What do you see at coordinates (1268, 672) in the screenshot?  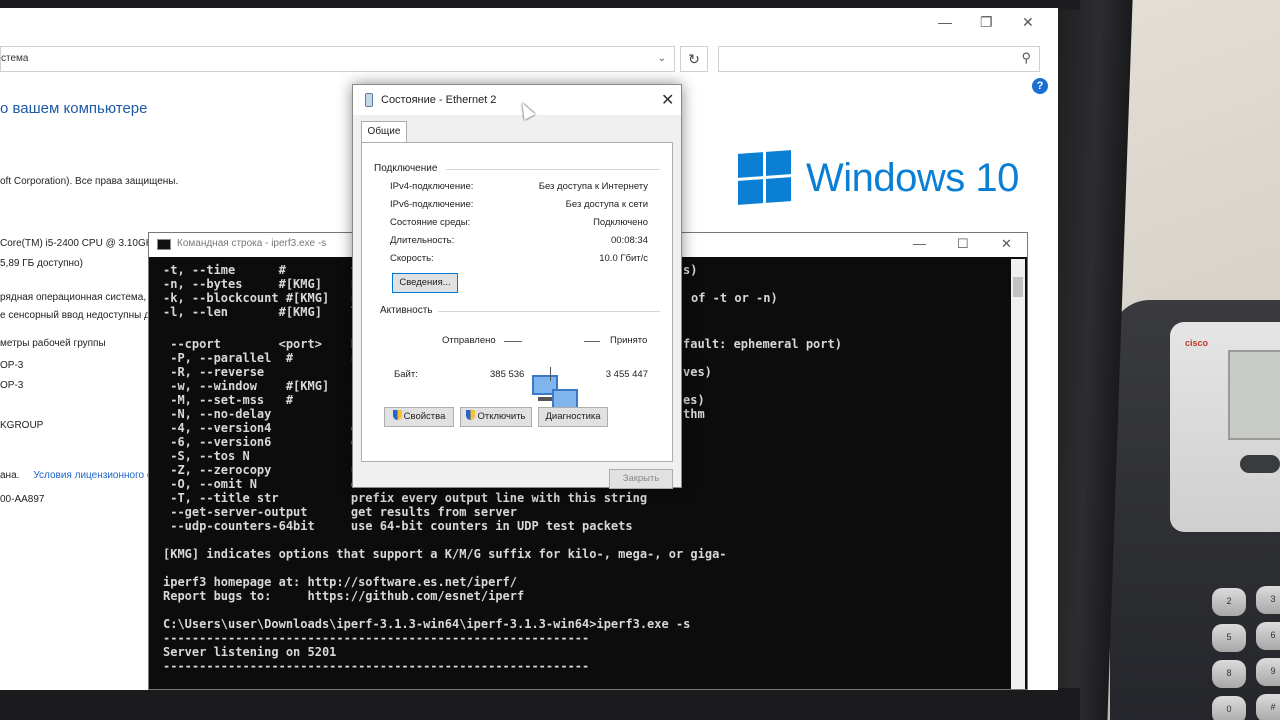 I see `phone-key: 9` at bounding box center [1268, 672].